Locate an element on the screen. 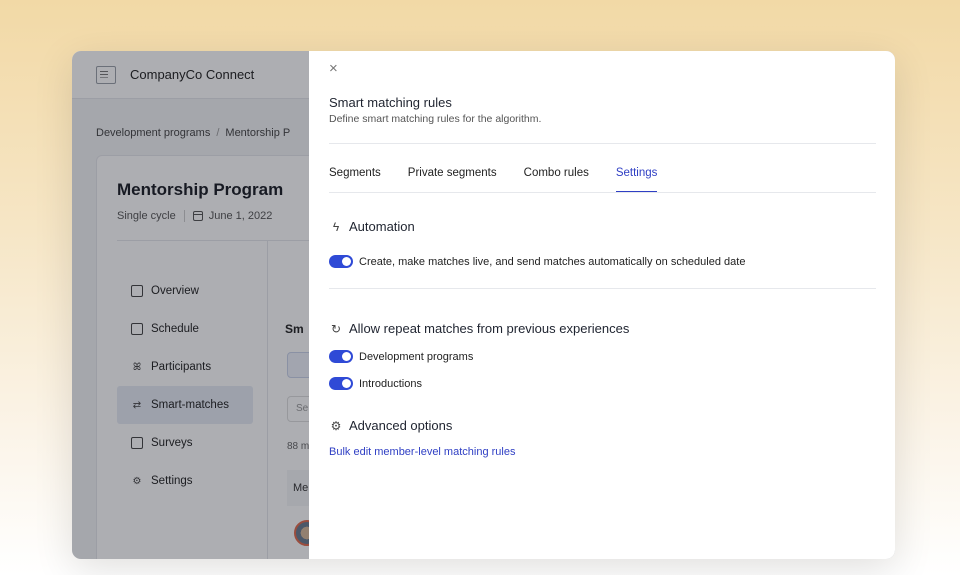 The height and width of the screenshot is (575, 960). lightning-icon: ϟ is located at coordinates (336, 226).